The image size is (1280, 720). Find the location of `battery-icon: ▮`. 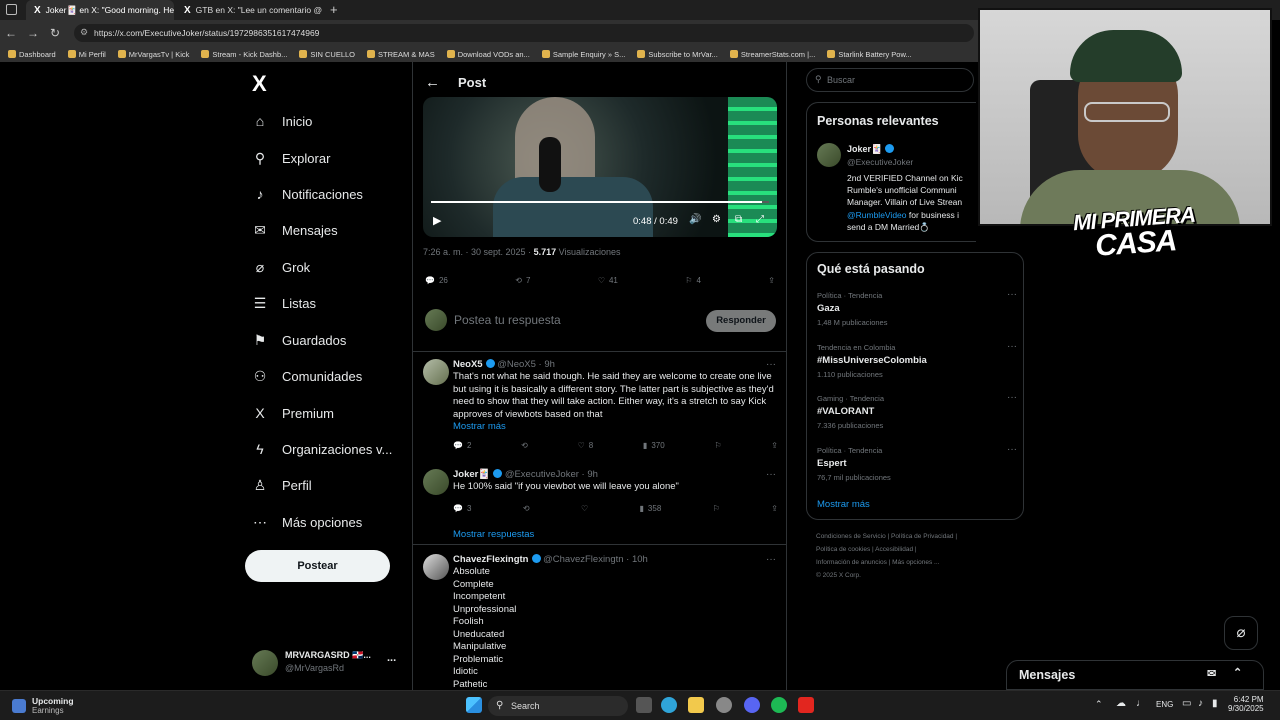

battery-icon: ▮ is located at coordinates (1215, 703).